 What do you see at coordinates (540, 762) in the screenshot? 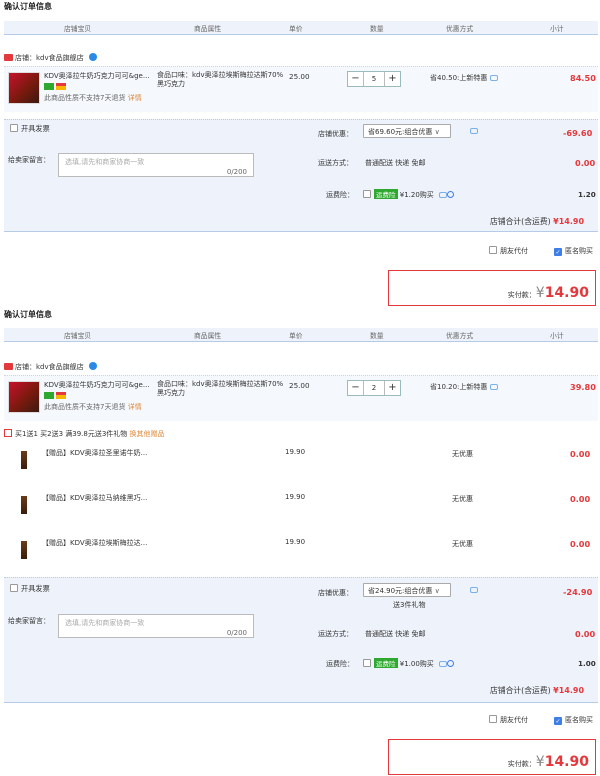
I see `pay-currency: ¥` at bounding box center [540, 762].